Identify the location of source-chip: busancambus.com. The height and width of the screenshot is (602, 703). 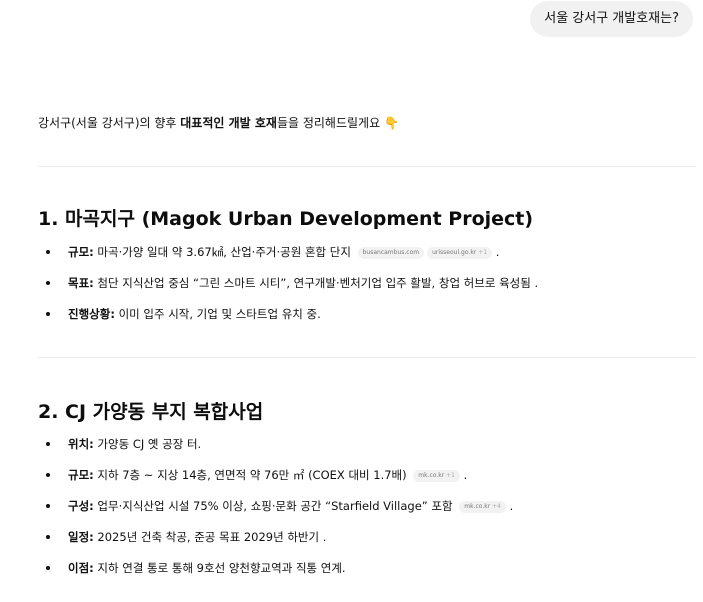
(391, 252).